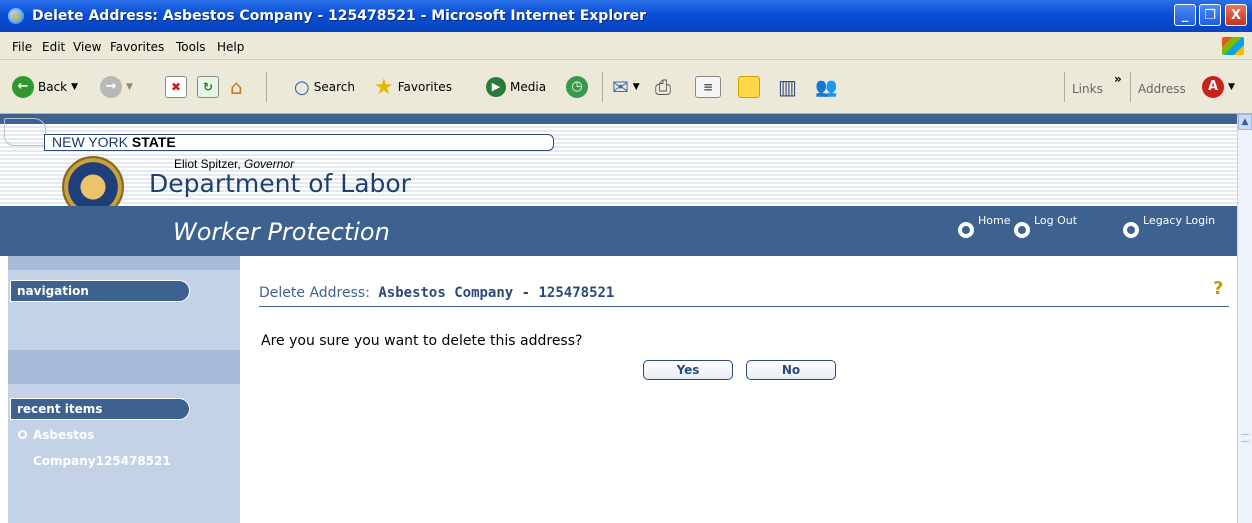 The image size is (1252, 523). I want to click on bullet-icon, so click(22, 434).